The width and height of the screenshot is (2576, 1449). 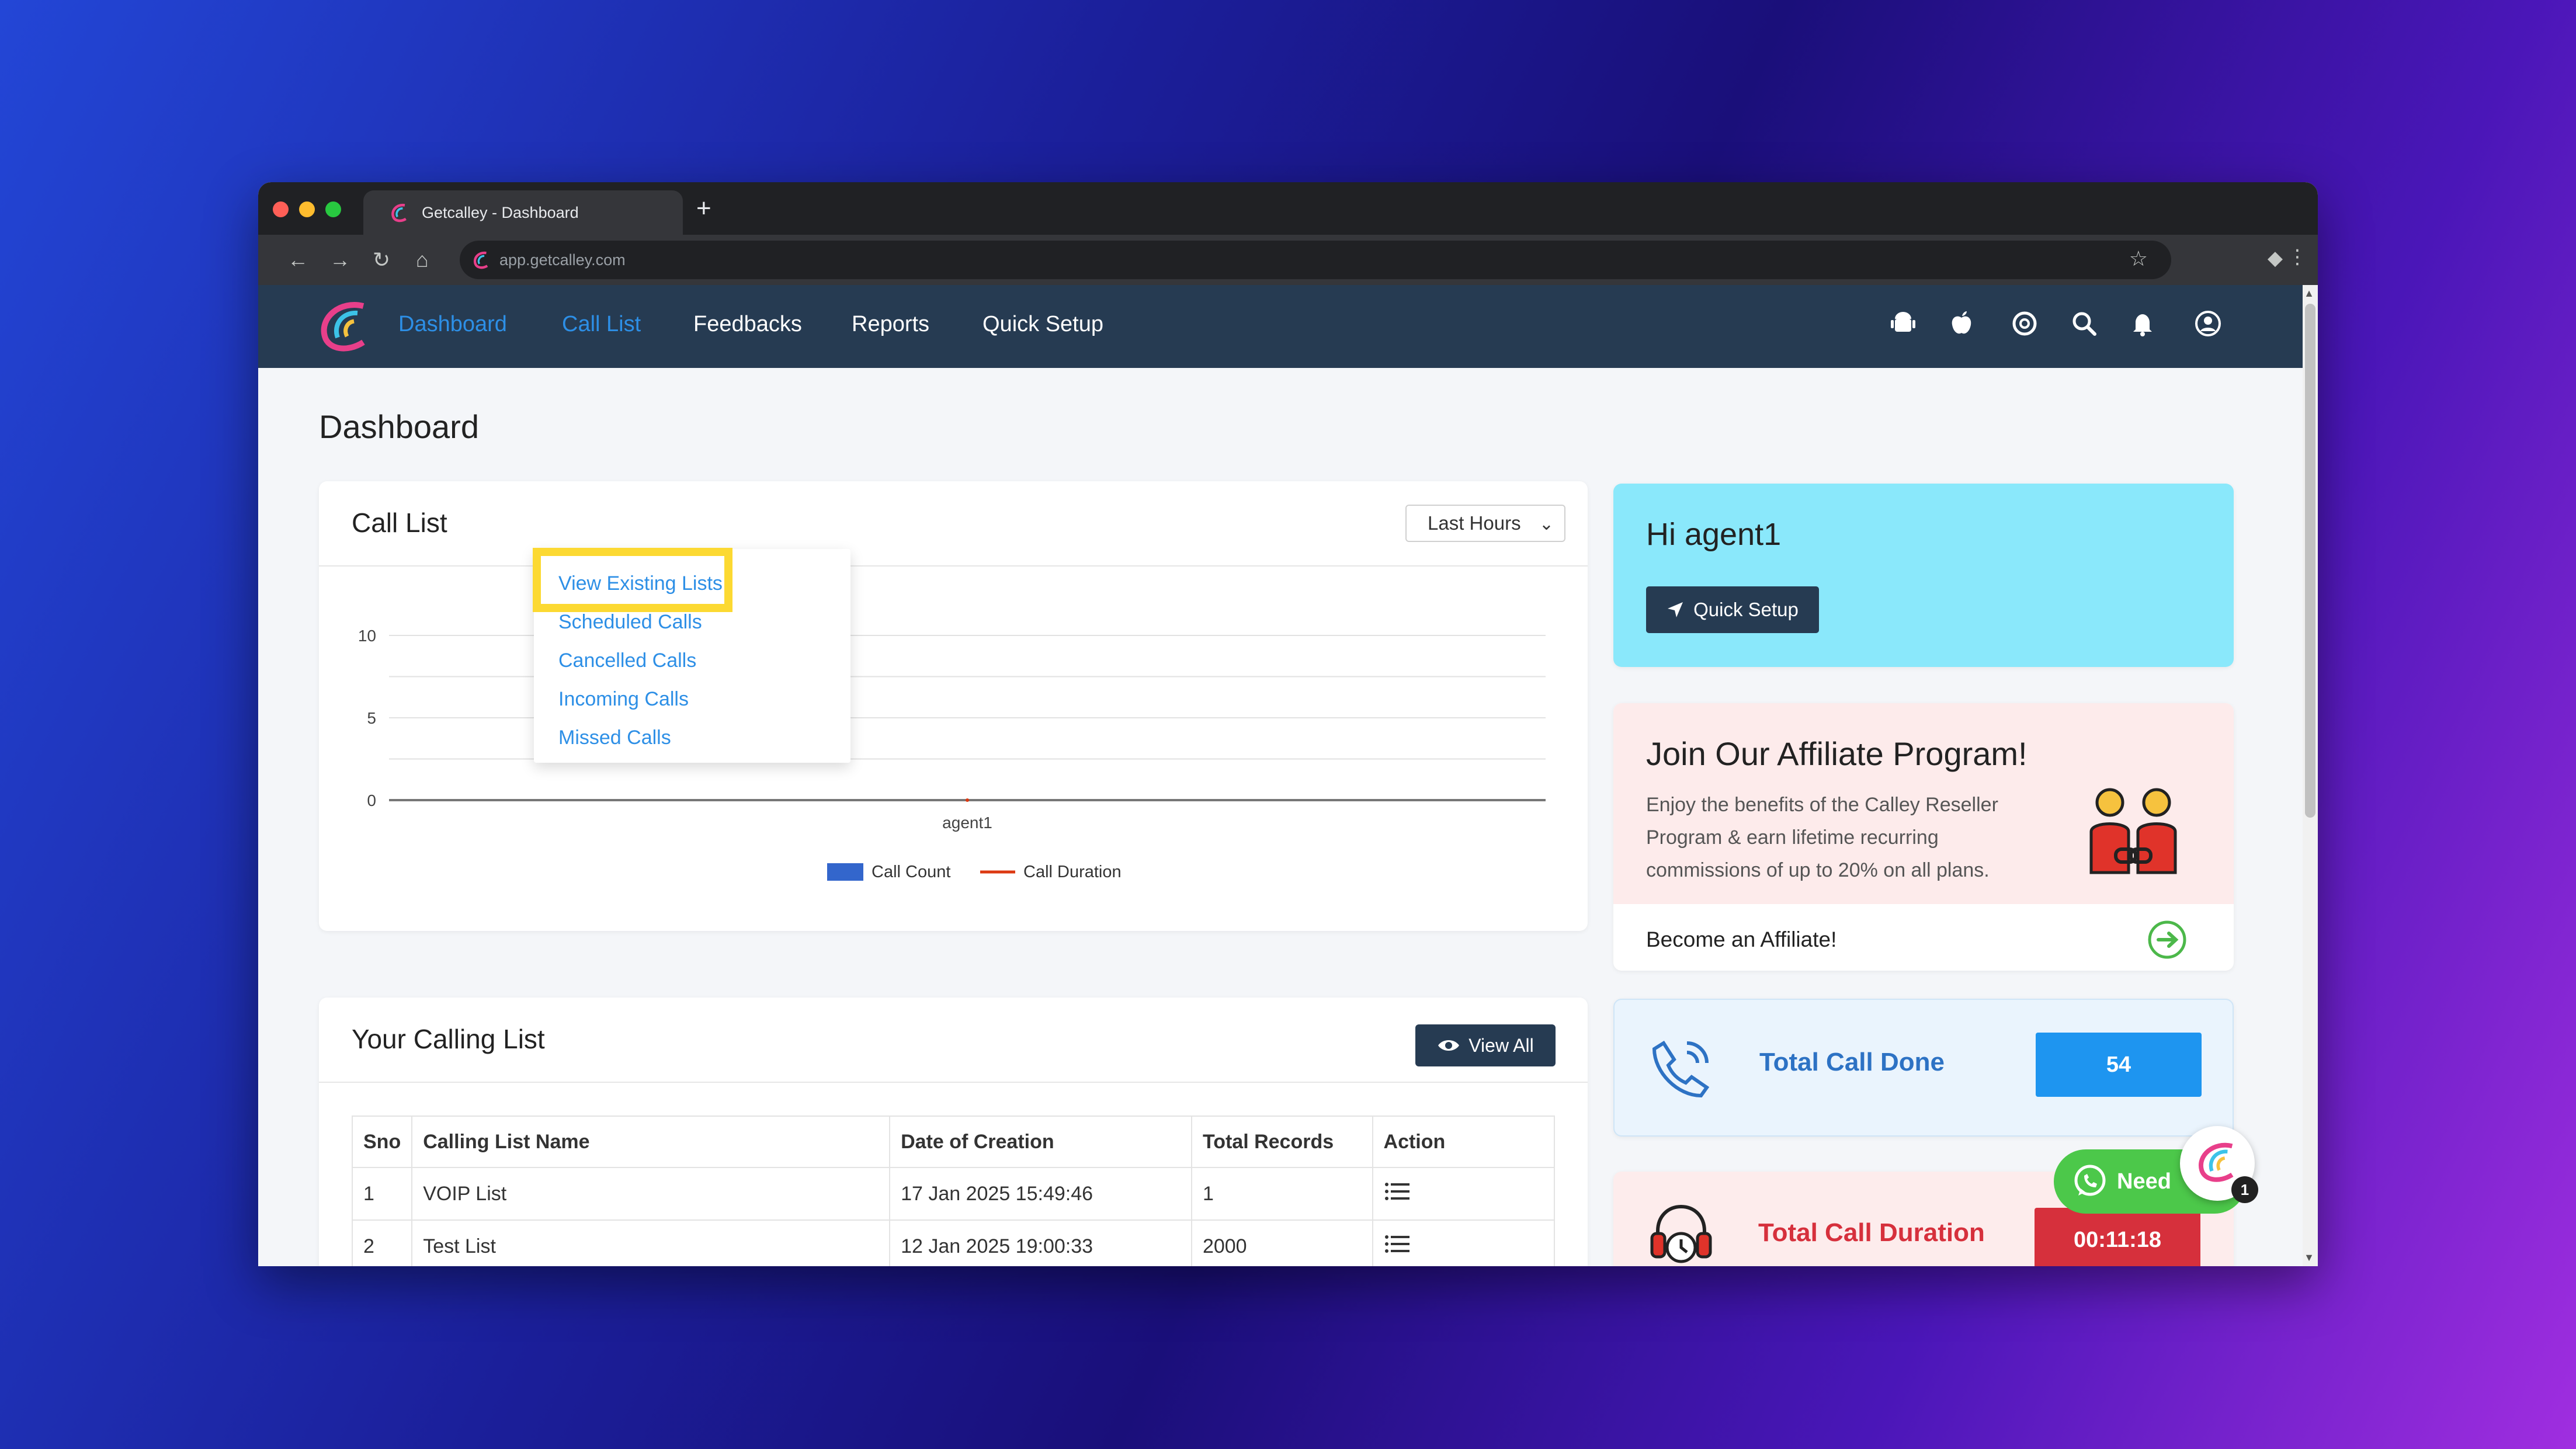 What do you see at coordinates (371, 800) in the screenshot?
I see `y-tick-label: 0` at bounding box center [371, 800].